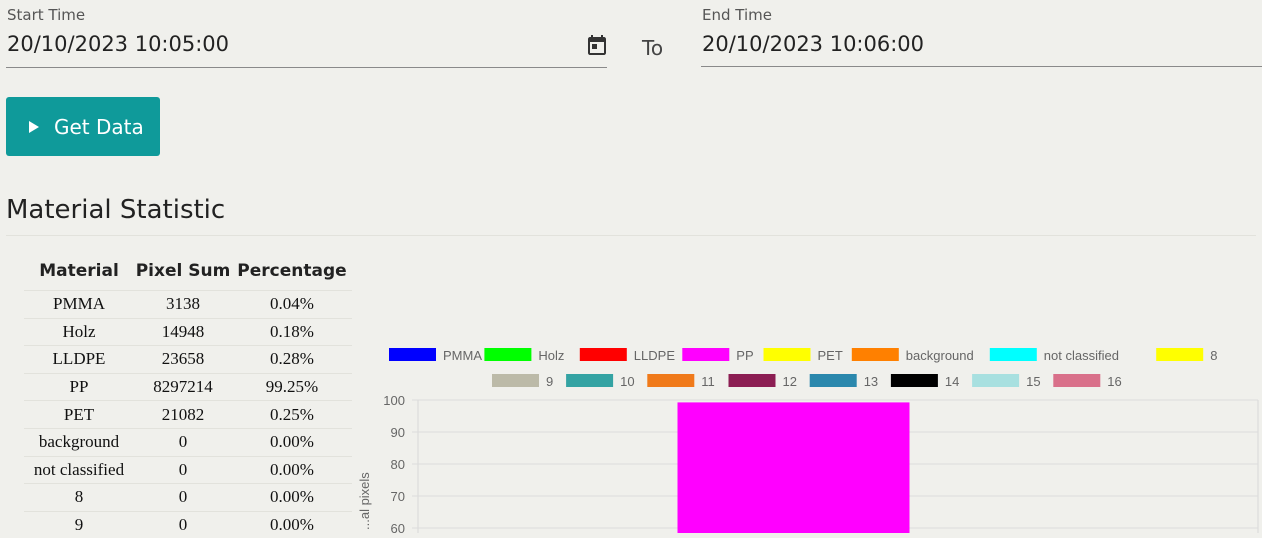  Describe the element at coordinates (631, 235) in the screenshot. I see `section-divider` at that location.